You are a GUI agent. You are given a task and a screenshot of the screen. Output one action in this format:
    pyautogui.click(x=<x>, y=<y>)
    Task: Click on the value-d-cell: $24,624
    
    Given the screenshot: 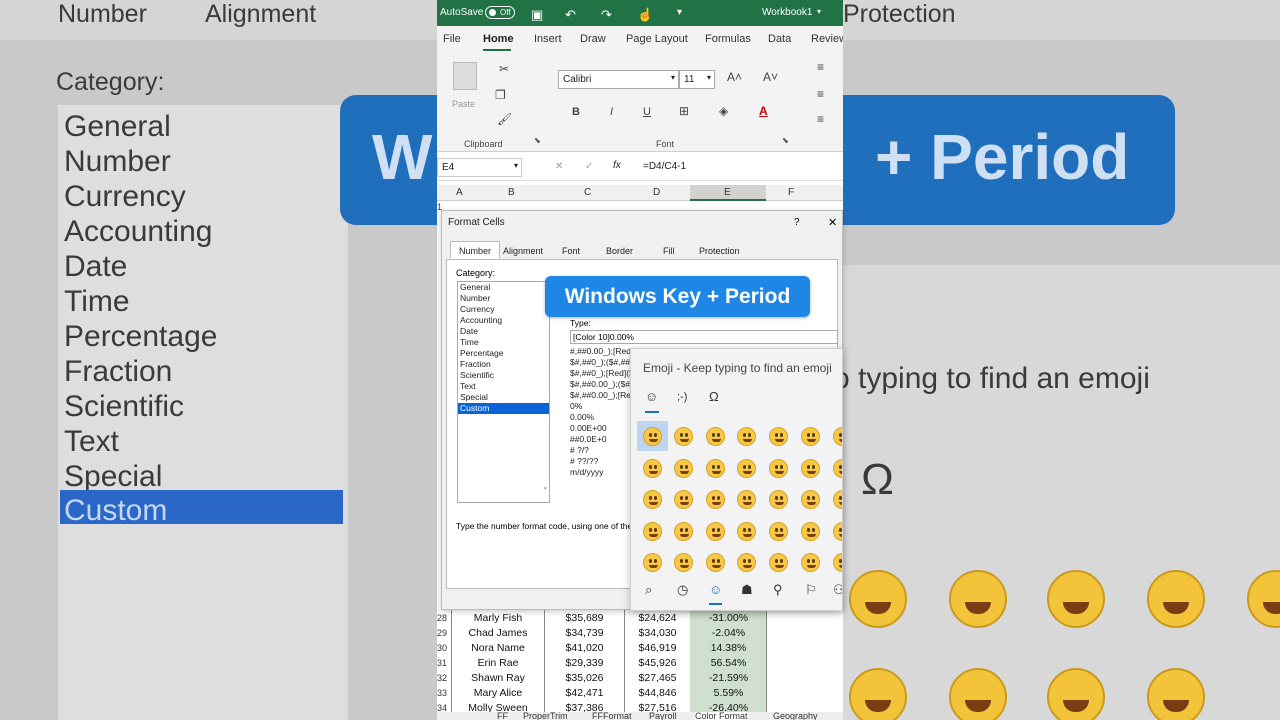 What is the action you would take?
    pyautogui.click(x=657, y=618)
    